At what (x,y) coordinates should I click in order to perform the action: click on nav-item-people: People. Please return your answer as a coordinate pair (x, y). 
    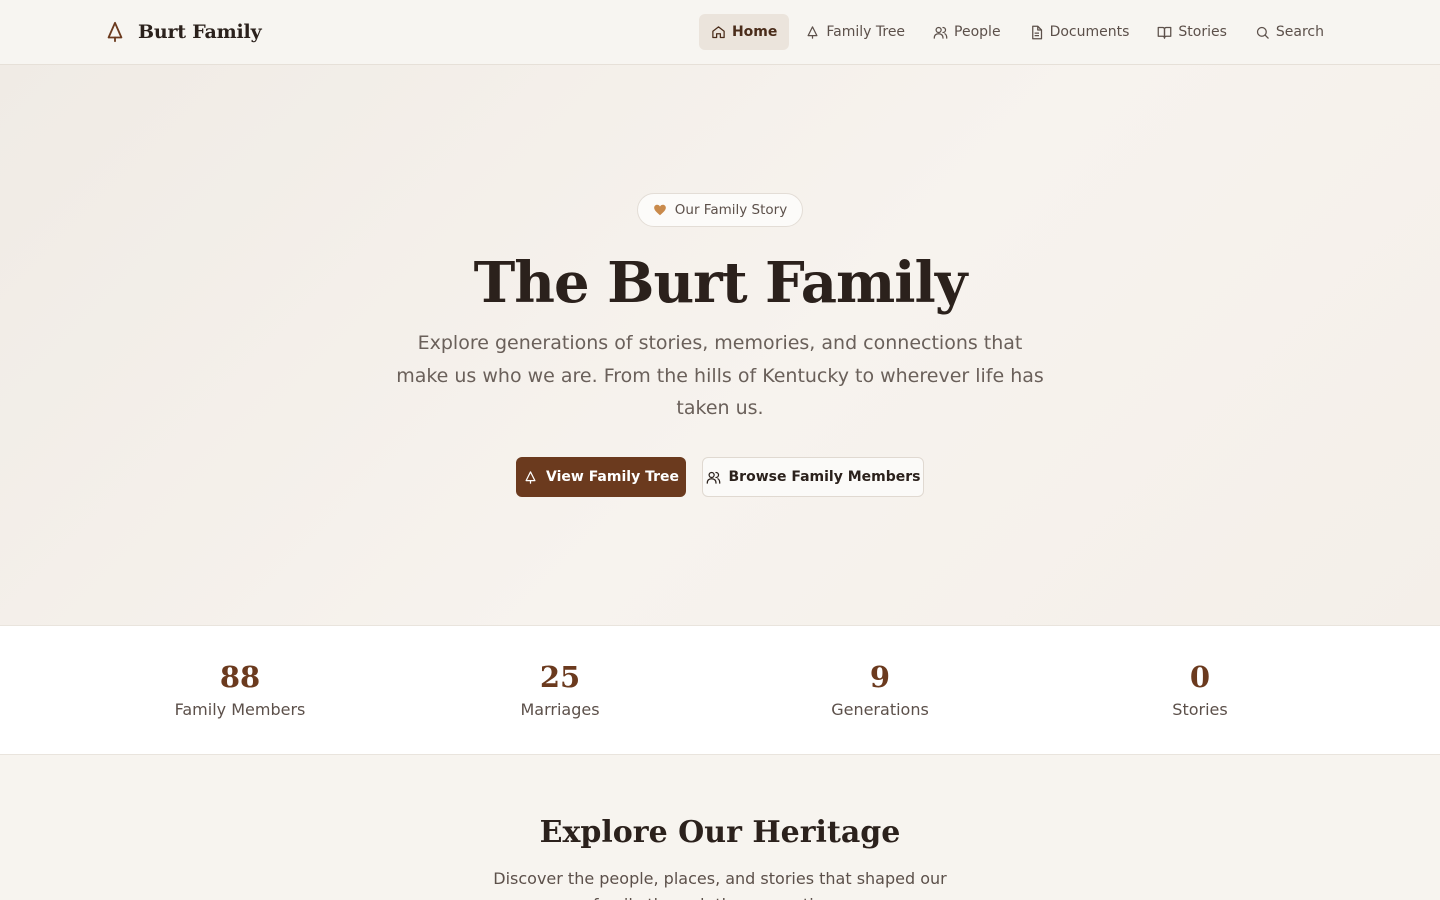
    Looking at the image, I should click on (967, 32).